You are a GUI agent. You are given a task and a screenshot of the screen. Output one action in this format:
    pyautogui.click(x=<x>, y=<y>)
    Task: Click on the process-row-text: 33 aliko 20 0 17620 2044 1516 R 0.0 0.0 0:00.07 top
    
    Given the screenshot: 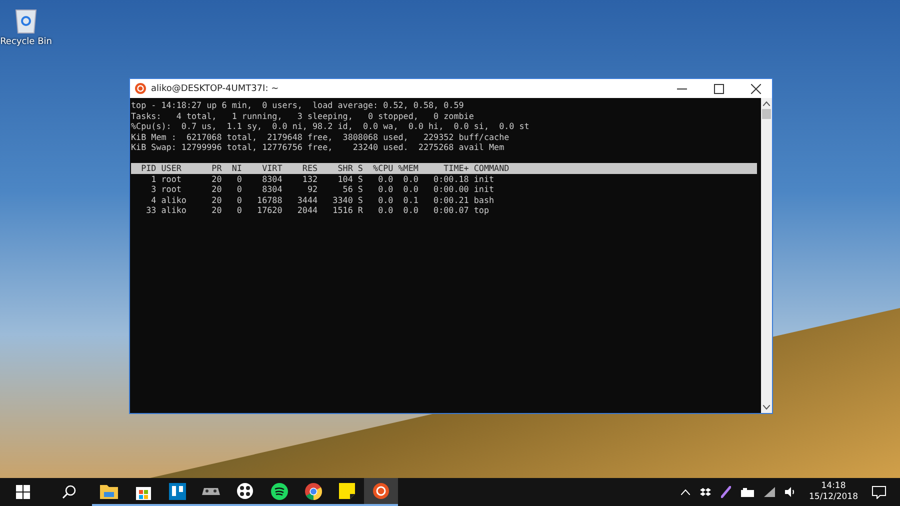 What is the action you would take?
    pyautogui.click(x=317, y=210)
    